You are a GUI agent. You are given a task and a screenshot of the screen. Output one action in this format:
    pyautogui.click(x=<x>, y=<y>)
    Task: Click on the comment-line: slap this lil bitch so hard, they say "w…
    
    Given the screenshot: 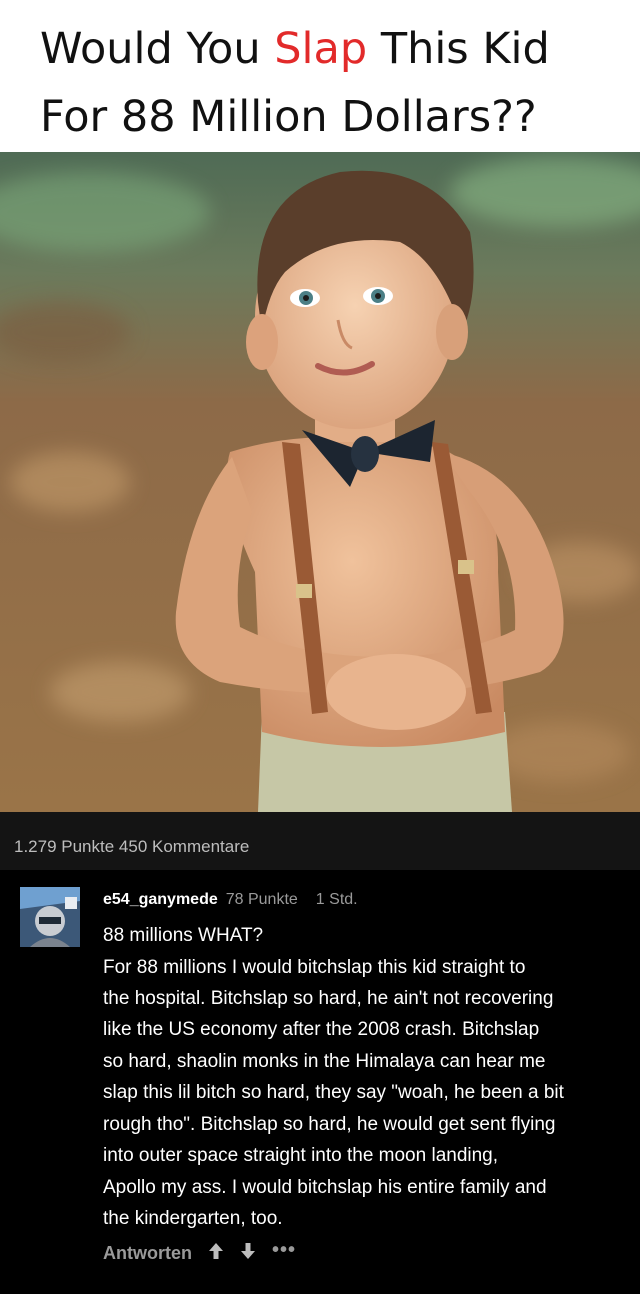 What is the action you would take?
    pyautogui.click(x=333, y=1092)
    